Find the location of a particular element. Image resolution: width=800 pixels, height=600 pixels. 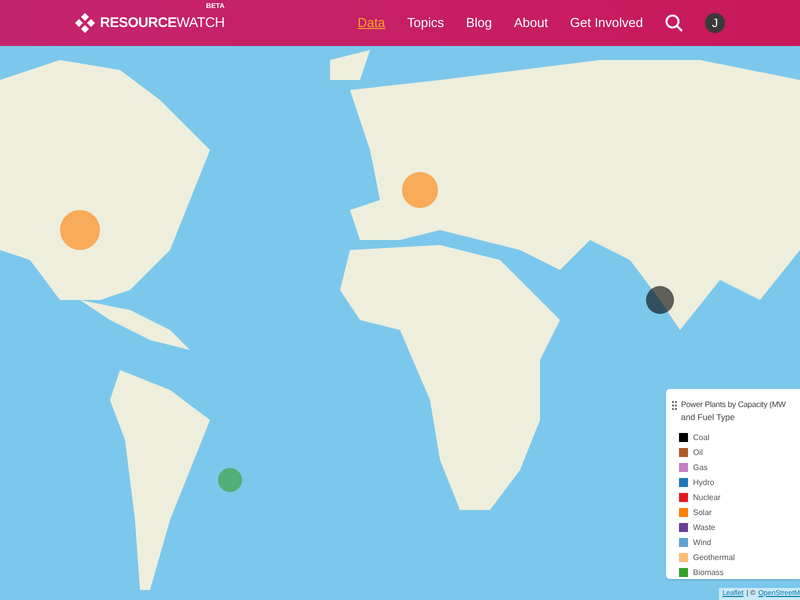

logo-text: RESOURCEWATCH is located at coordinates (162, 22).